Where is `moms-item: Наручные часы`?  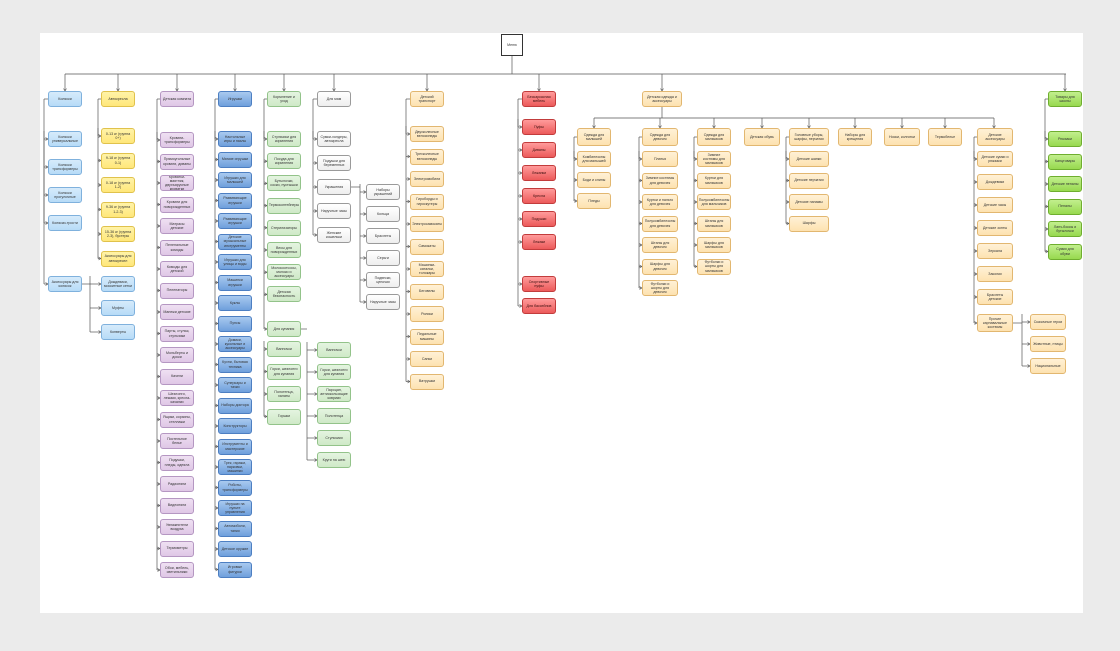 moms-item: Наручные часы is located at coordinates (334, 211).